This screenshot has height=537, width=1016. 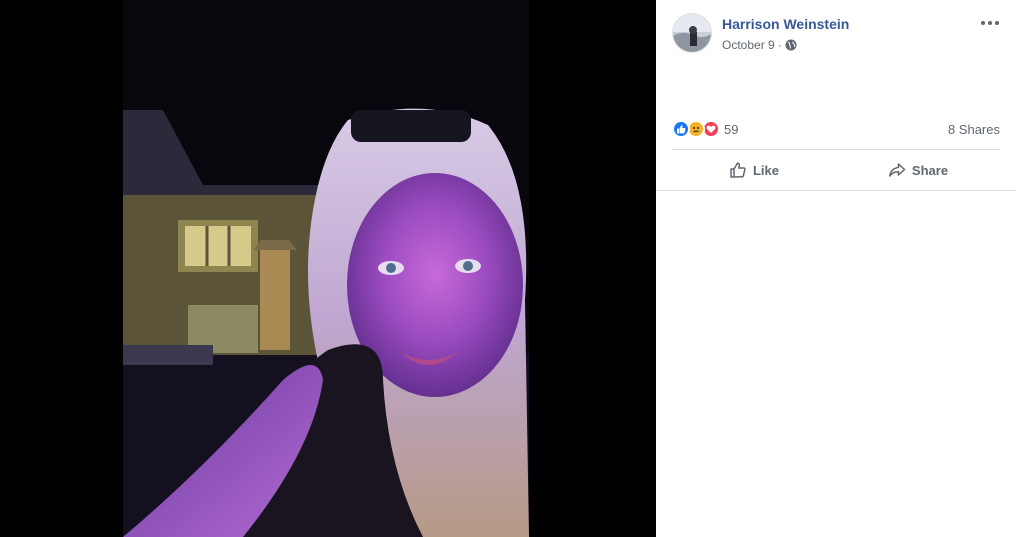 What do you see at coordinates (974, 129) in the screenshot?
I see `shares-count: 8 Shares` at bounding box center [974, 129].